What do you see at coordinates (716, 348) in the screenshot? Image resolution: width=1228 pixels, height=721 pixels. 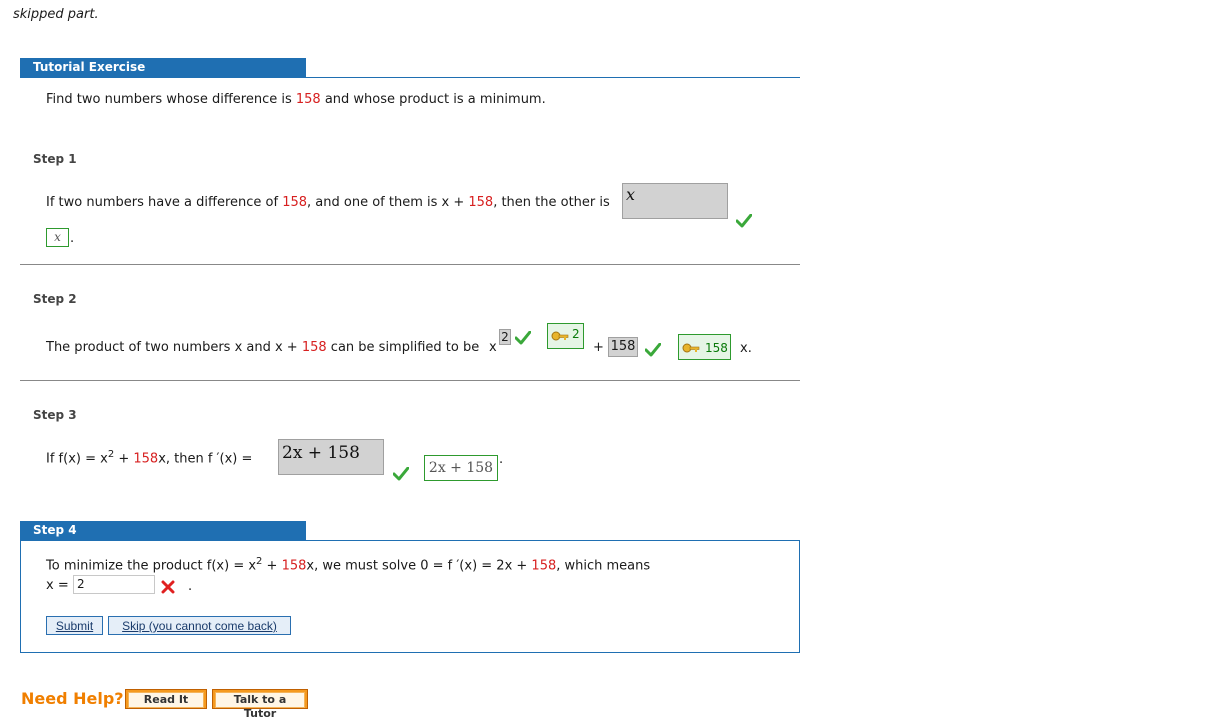 I see `step2-coefficient-key-value: 158` at bounding box center [716, 348].